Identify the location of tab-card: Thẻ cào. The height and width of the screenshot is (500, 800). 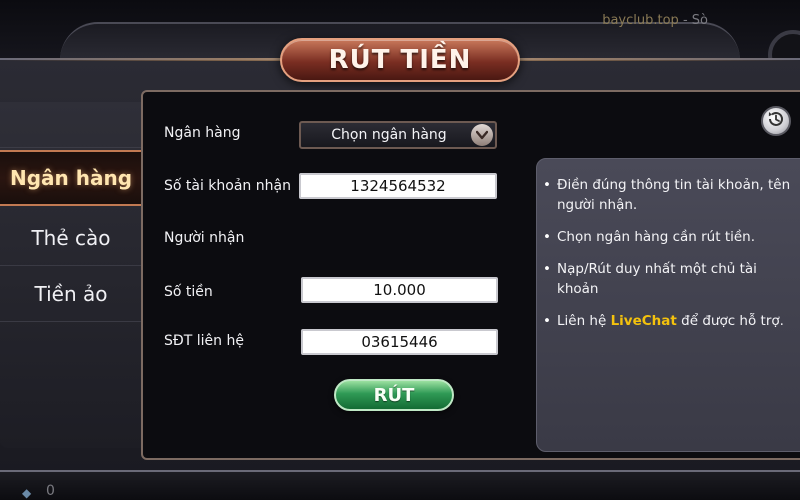
(71, 238).